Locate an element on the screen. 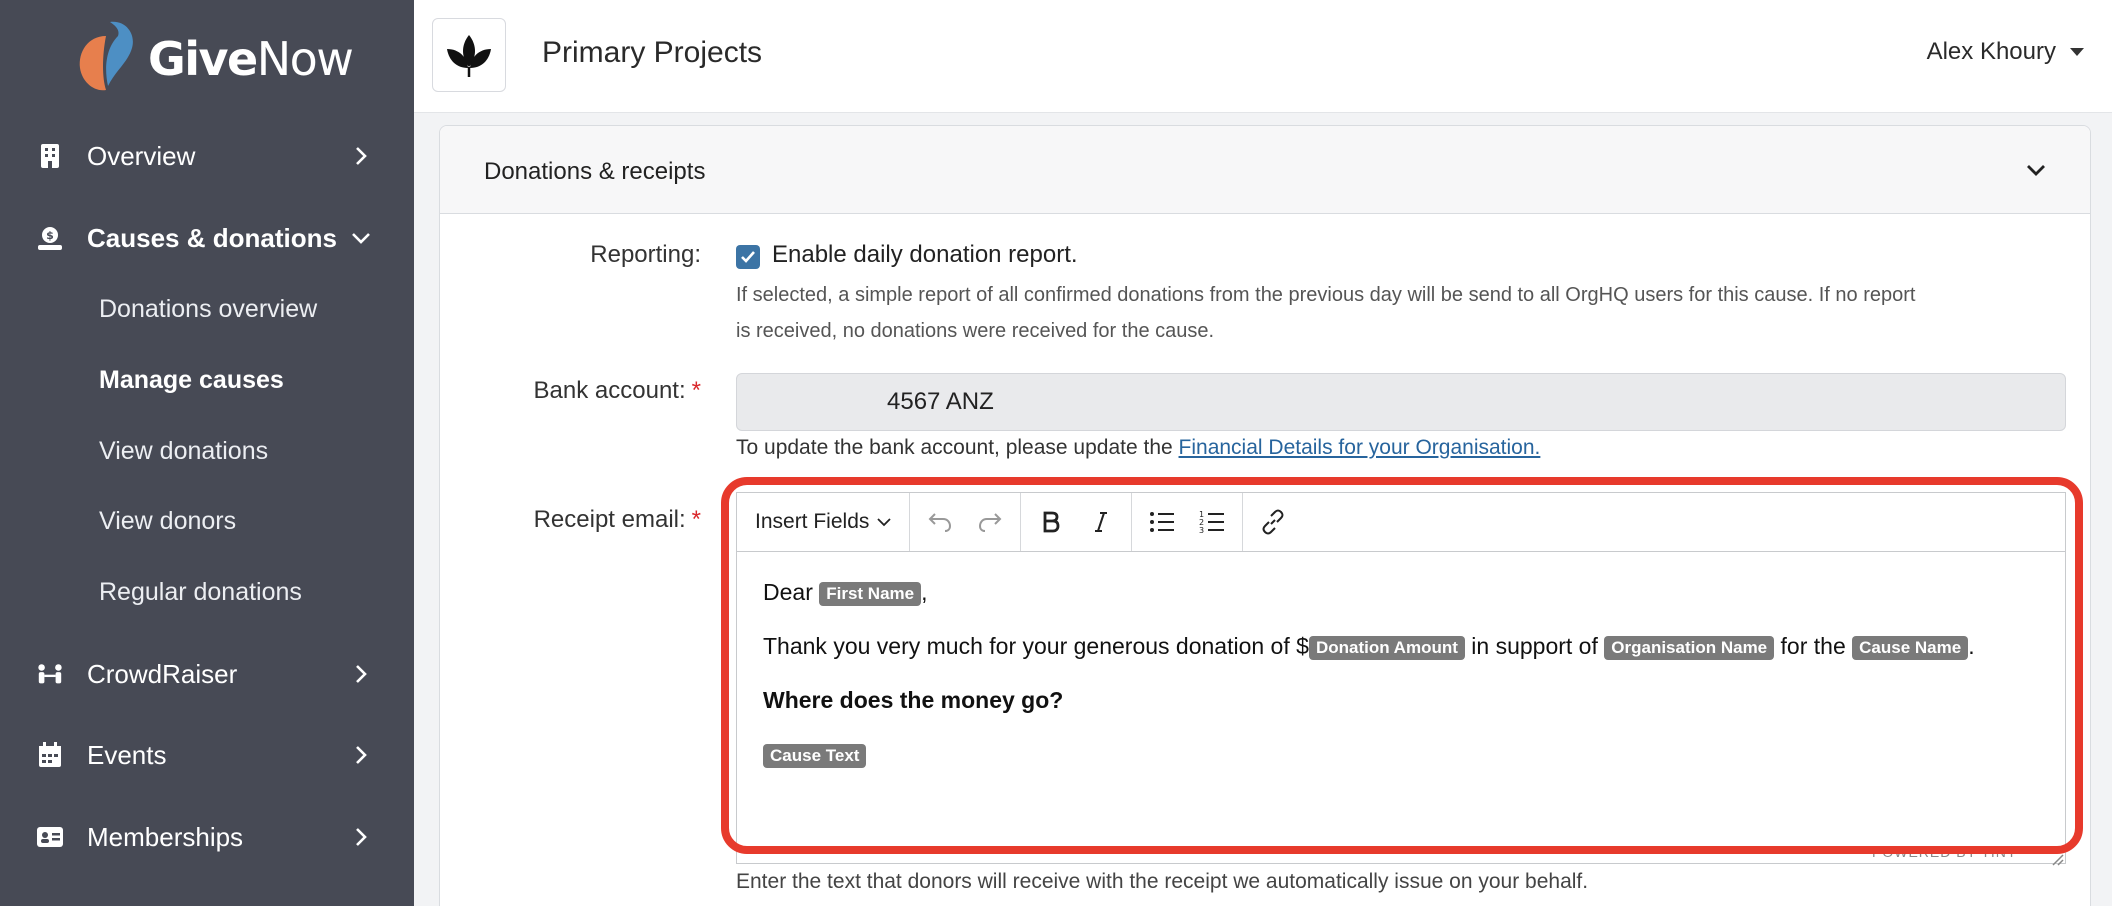  user-menu: Alex Khoury is located at coordinates (2005, 52).